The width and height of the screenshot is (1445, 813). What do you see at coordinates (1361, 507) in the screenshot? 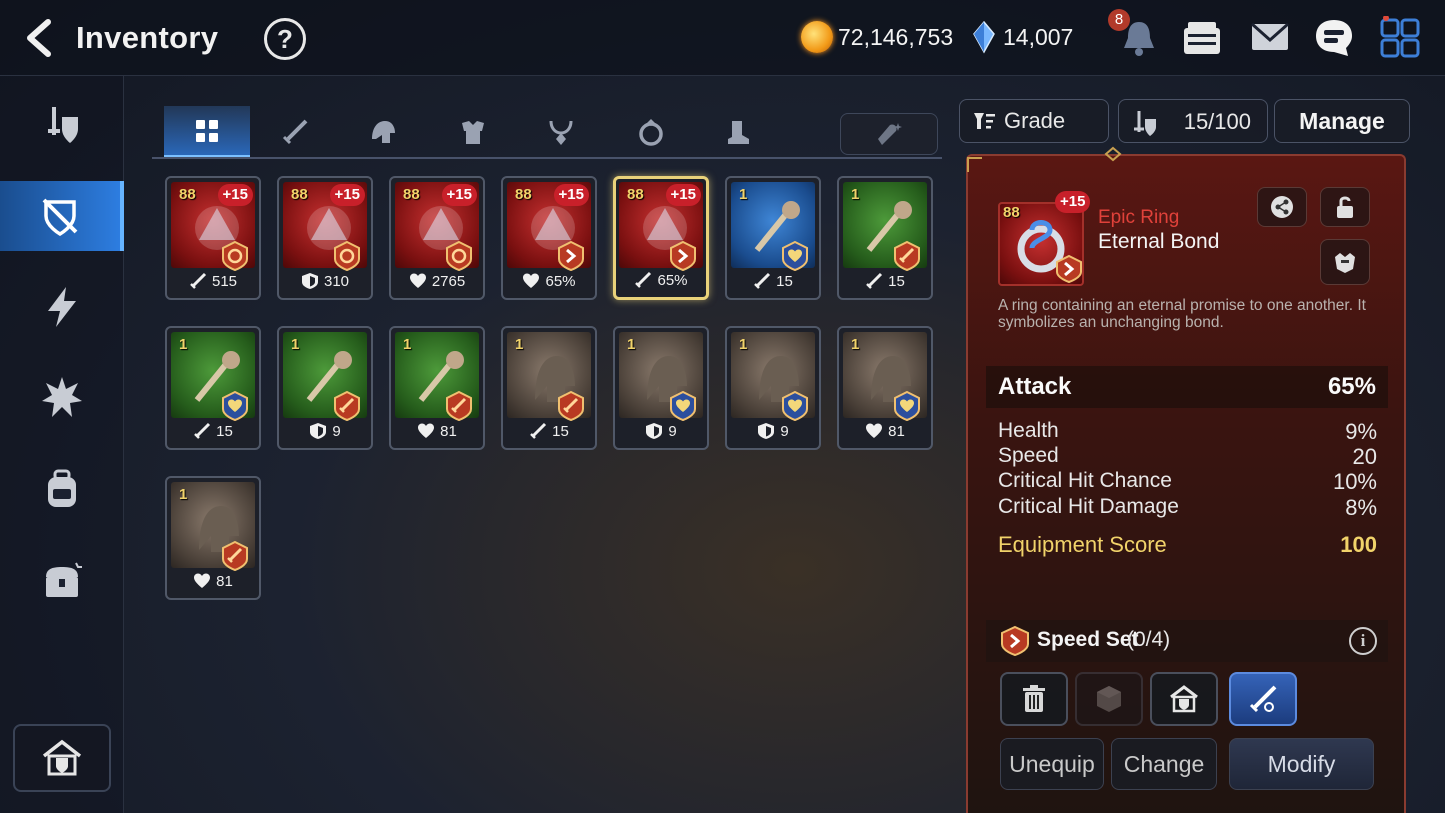
I see `sub-stat-value: 8%` at bounding box center [1361, 507].